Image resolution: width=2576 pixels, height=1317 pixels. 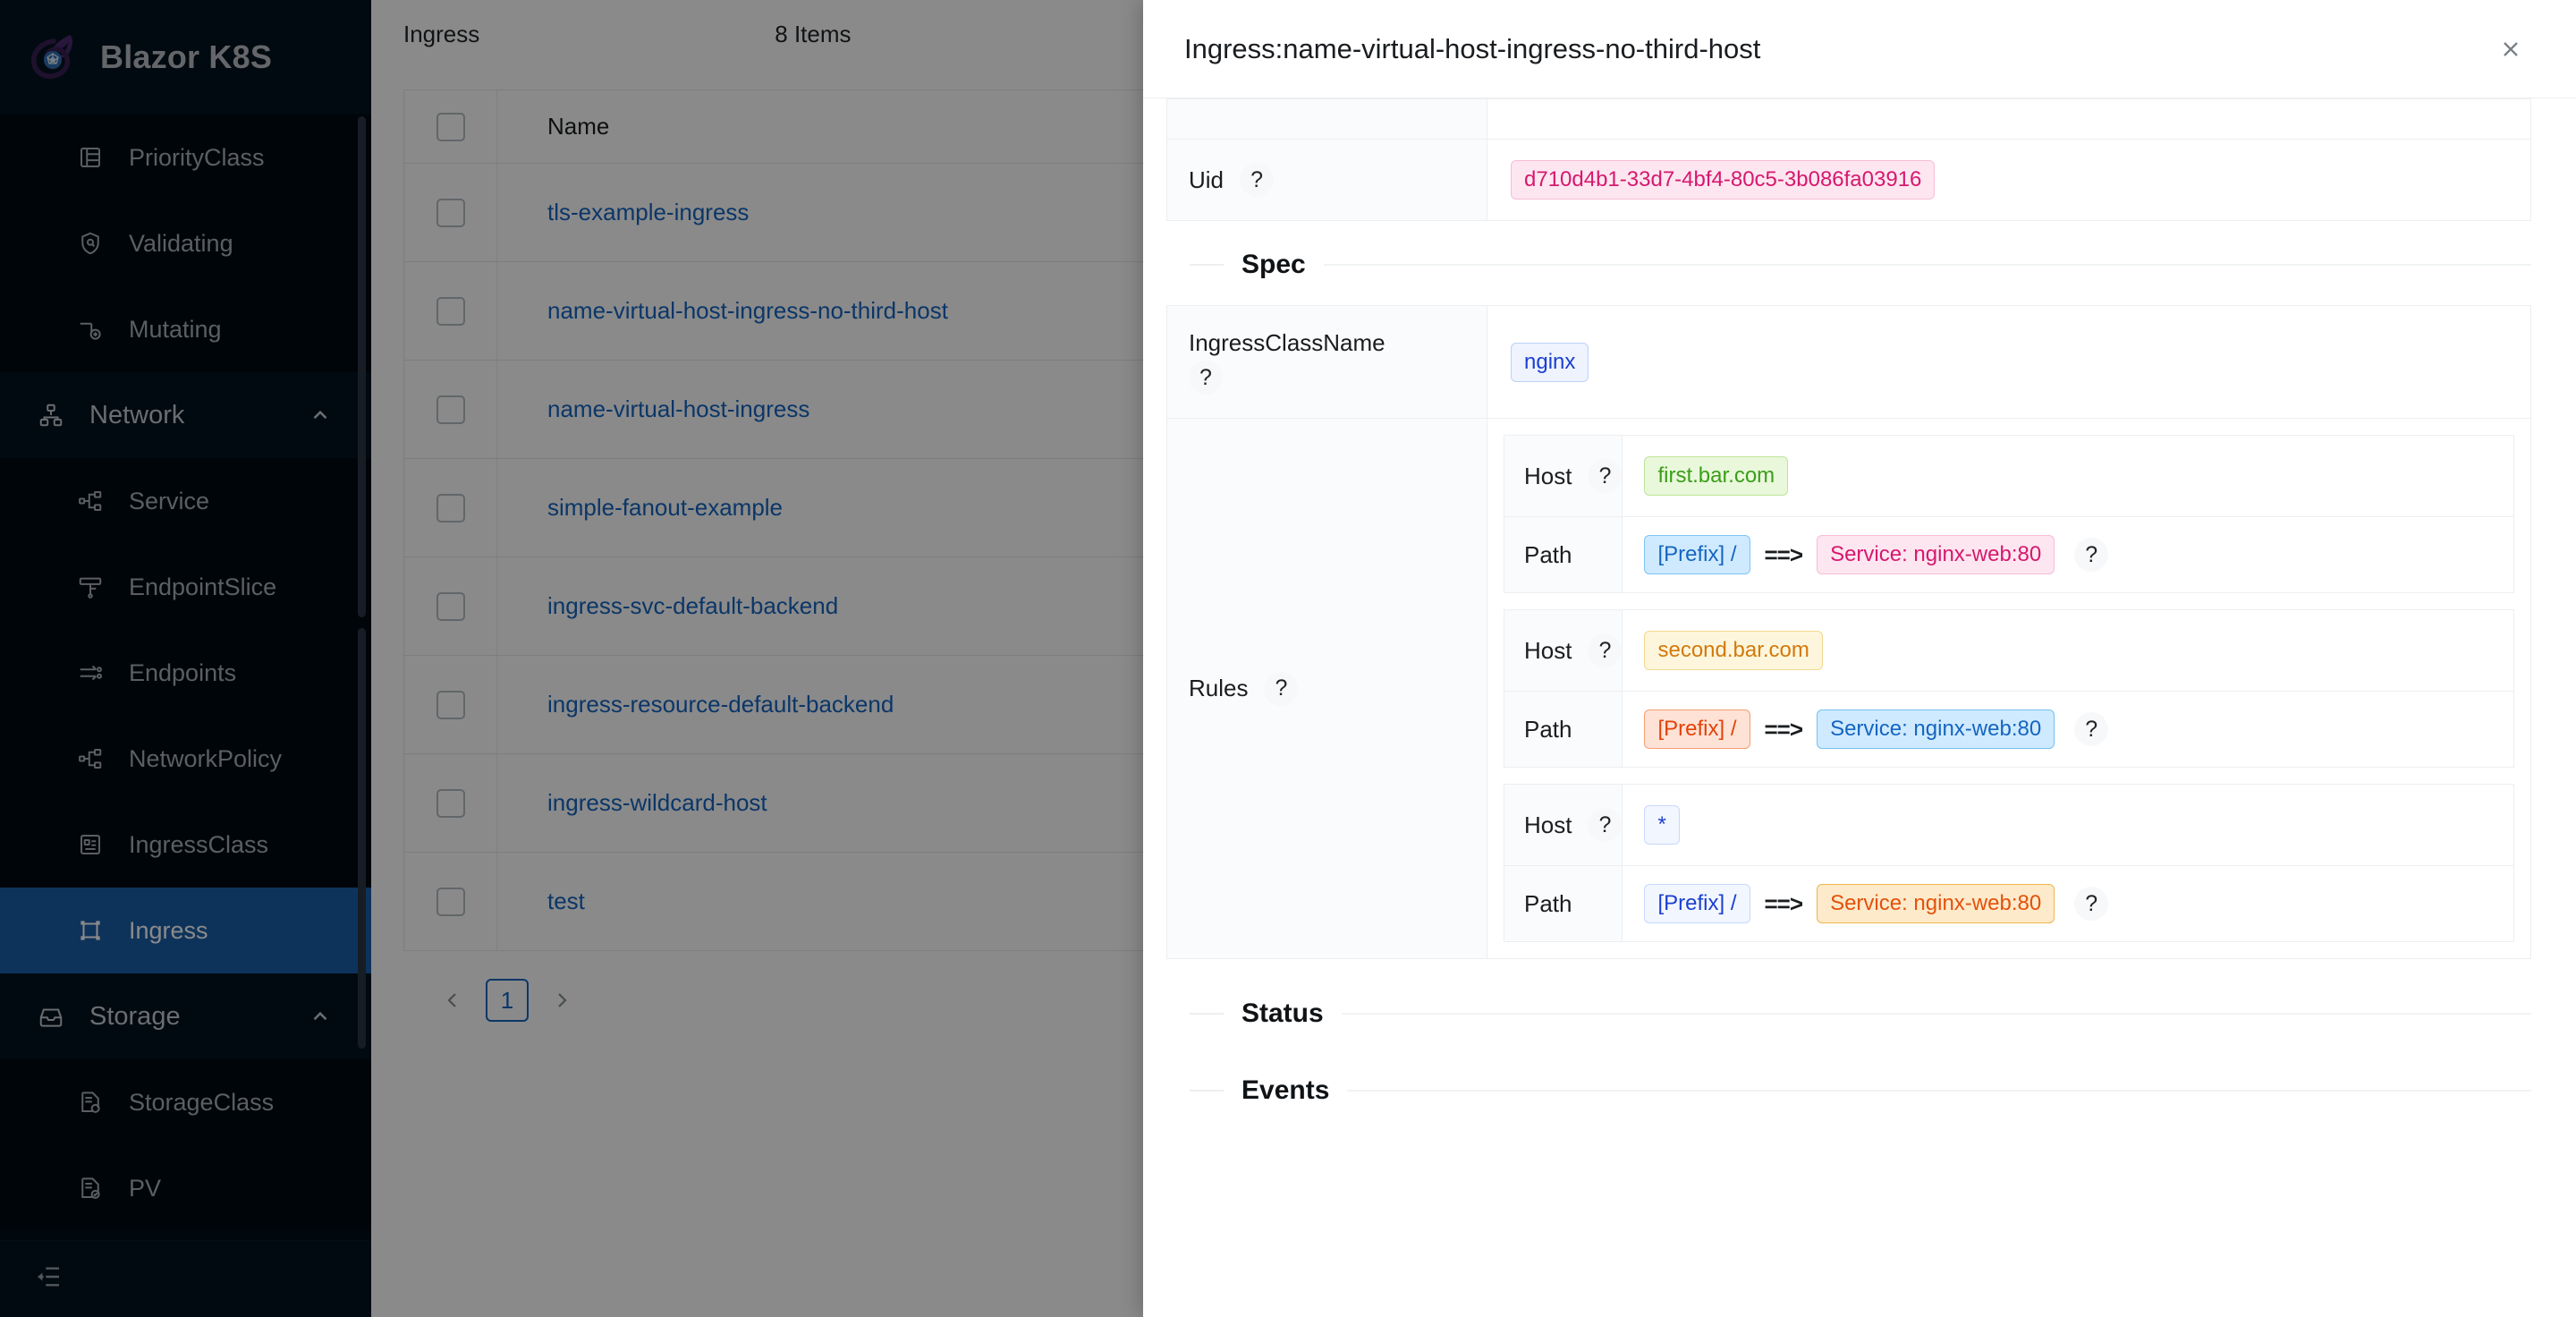 I want to click on host-value-cell: *, so click(x=2067, y=825).